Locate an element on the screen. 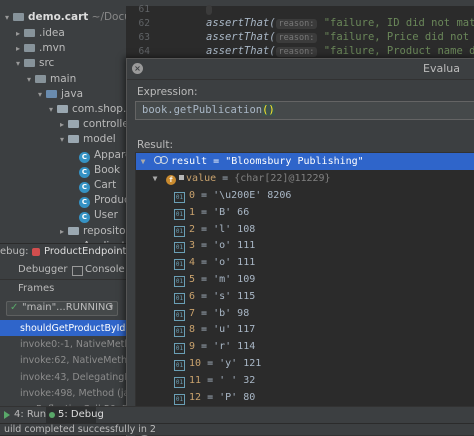 This screenshot has width=474, height=436. char-value: 'u' 117 is located at coordinates (234, 330).